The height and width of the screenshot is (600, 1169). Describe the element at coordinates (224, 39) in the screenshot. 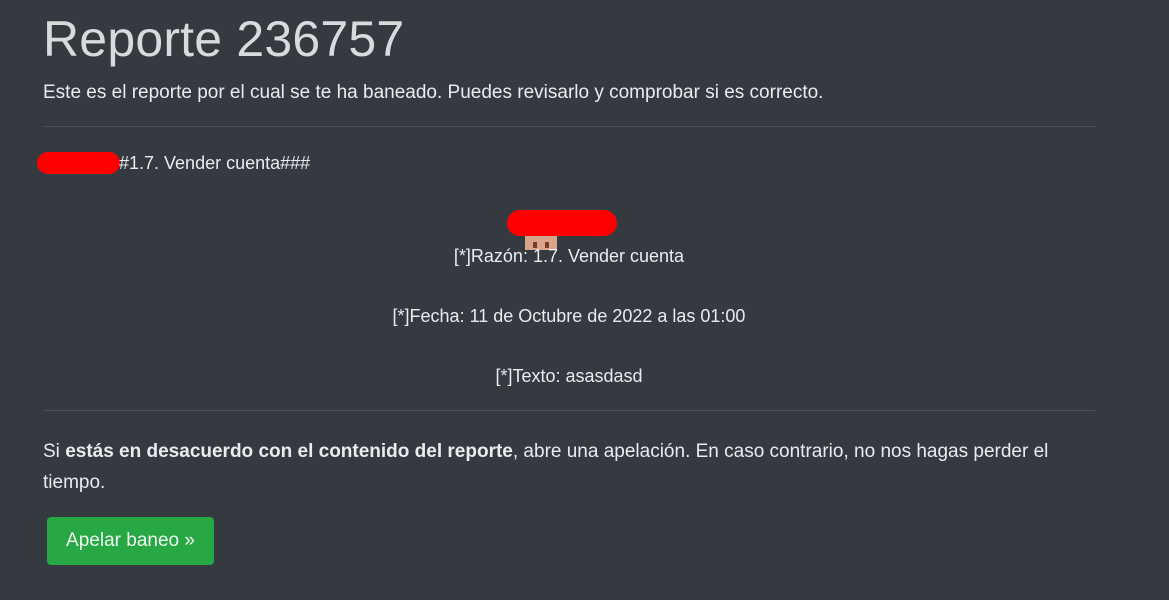

I see `page-title: Reporte 236757` at that location.